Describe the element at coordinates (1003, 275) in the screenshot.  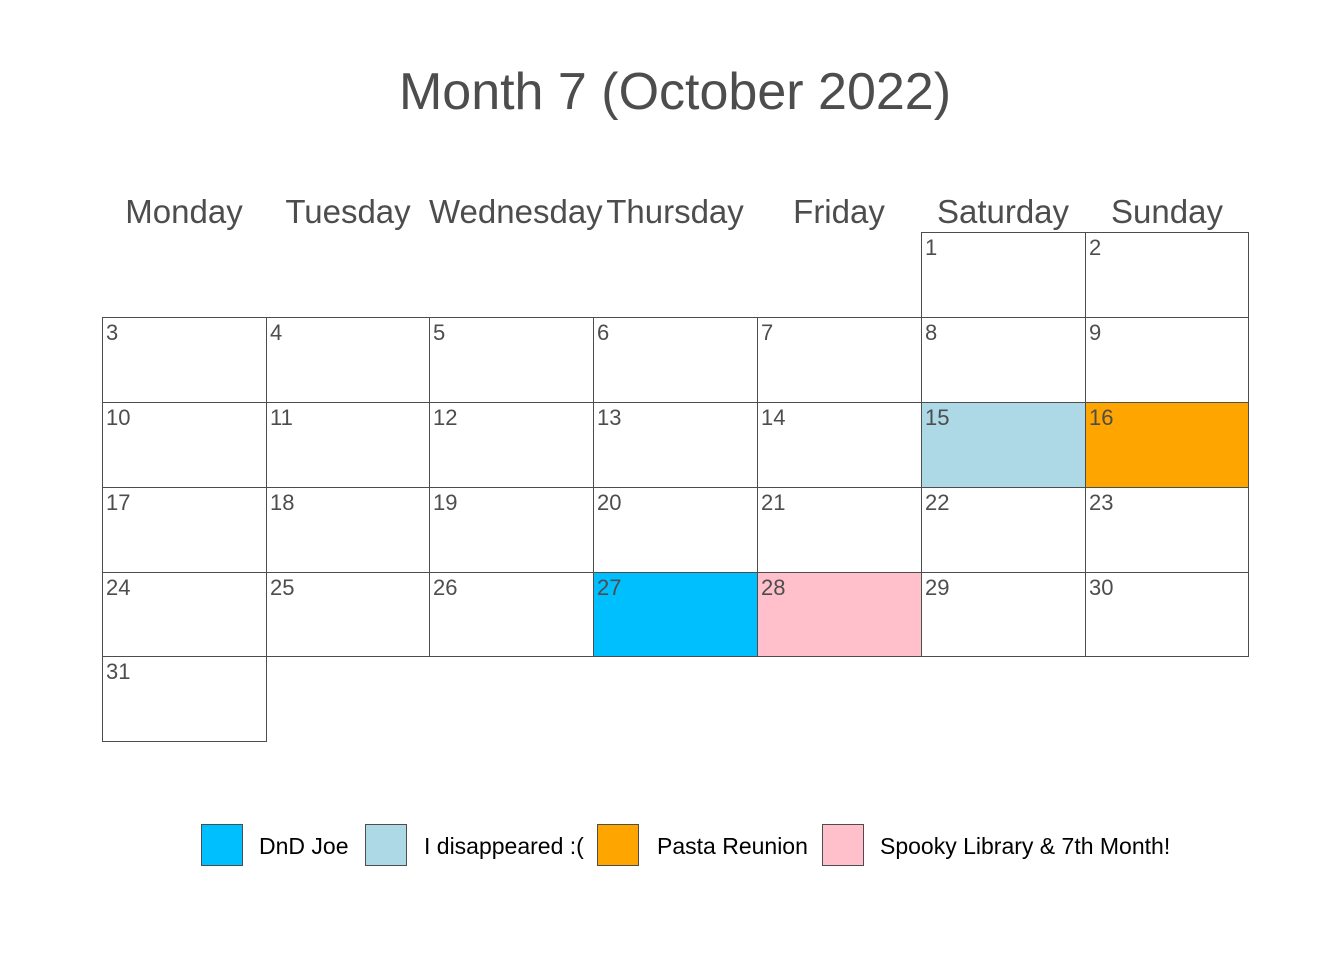
I see `day-cell: 1` at that location.